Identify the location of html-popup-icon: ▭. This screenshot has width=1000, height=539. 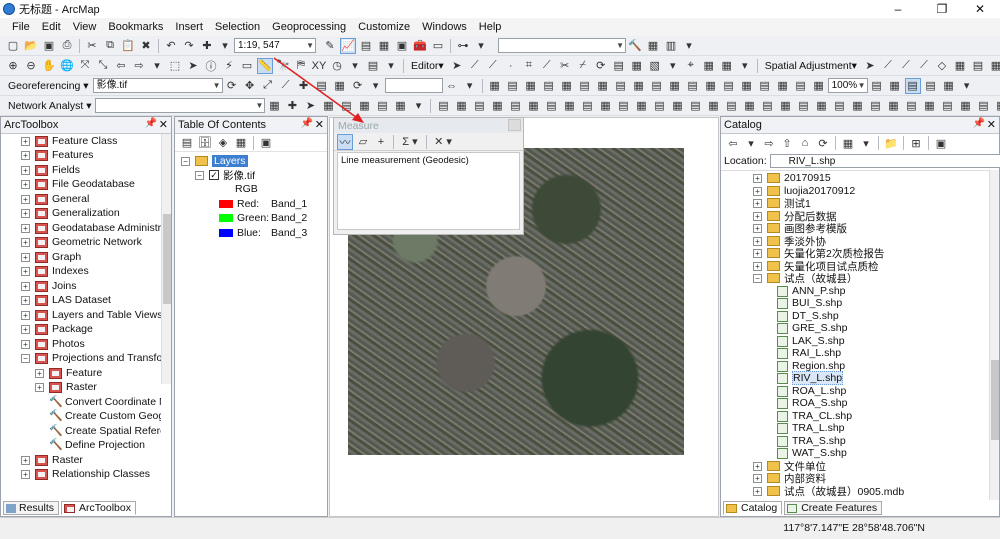
(247, 66).